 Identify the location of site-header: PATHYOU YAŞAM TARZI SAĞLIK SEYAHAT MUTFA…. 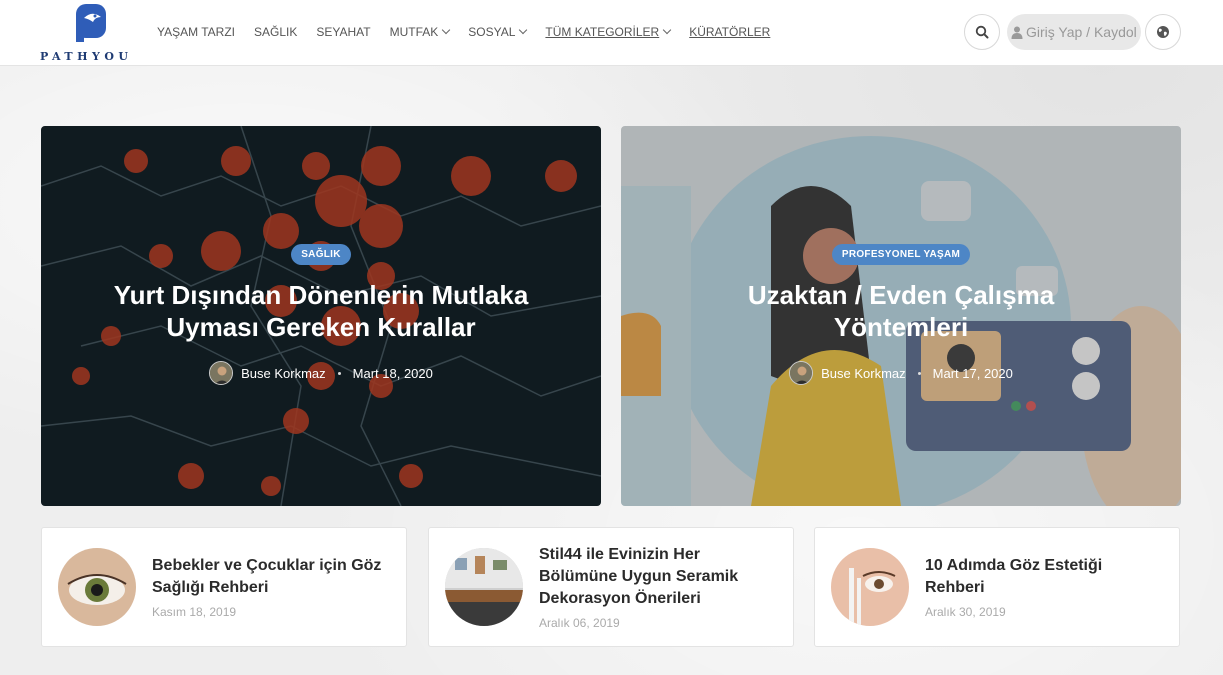
(611, 33).